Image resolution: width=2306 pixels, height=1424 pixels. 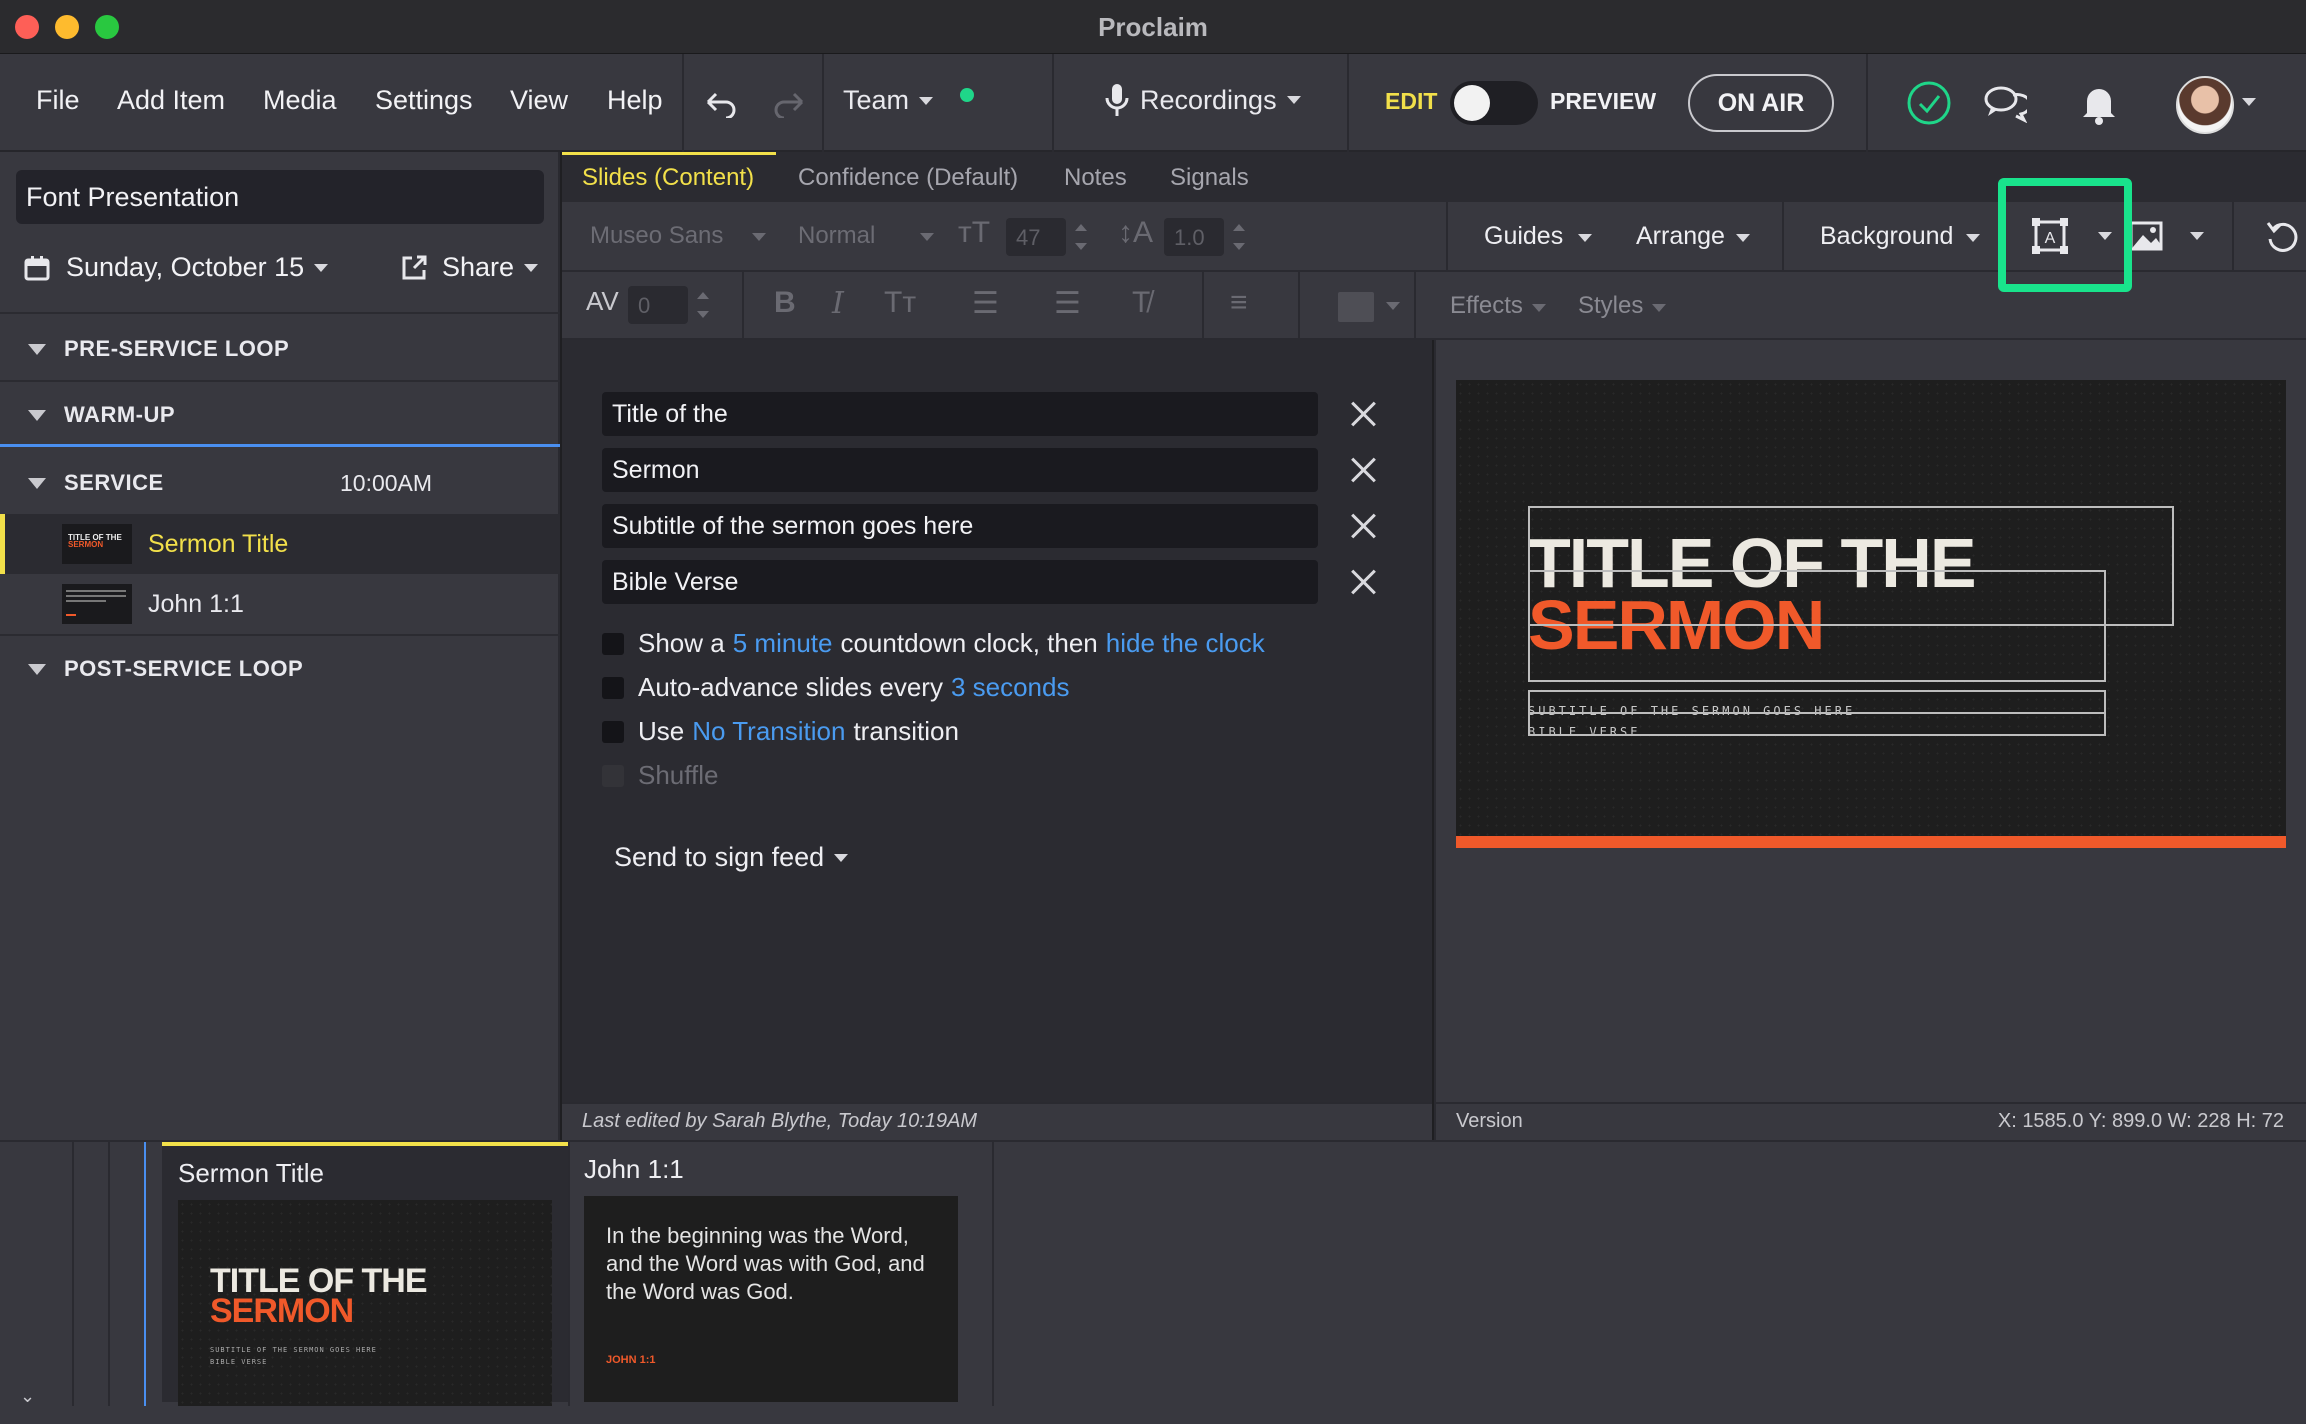 I want to click on auto-advance-checkbox, so click(x=613, y=687).